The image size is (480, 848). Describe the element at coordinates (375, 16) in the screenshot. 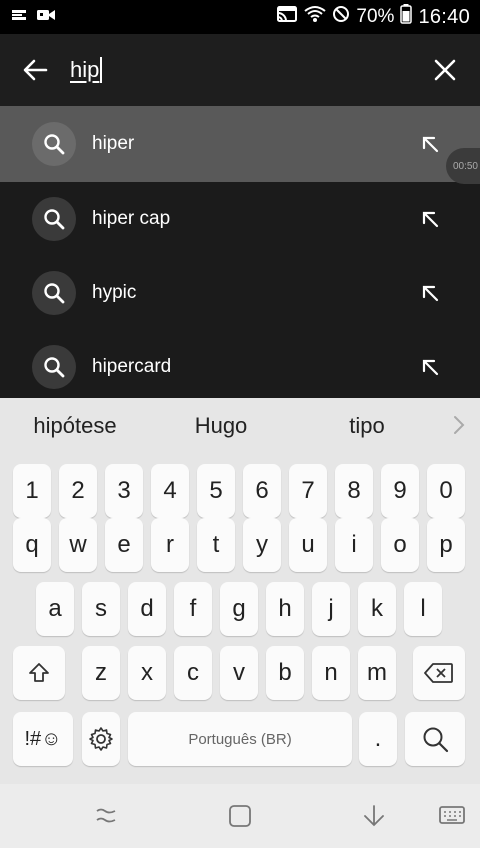

I see `battery-percent: 70%` at that location.